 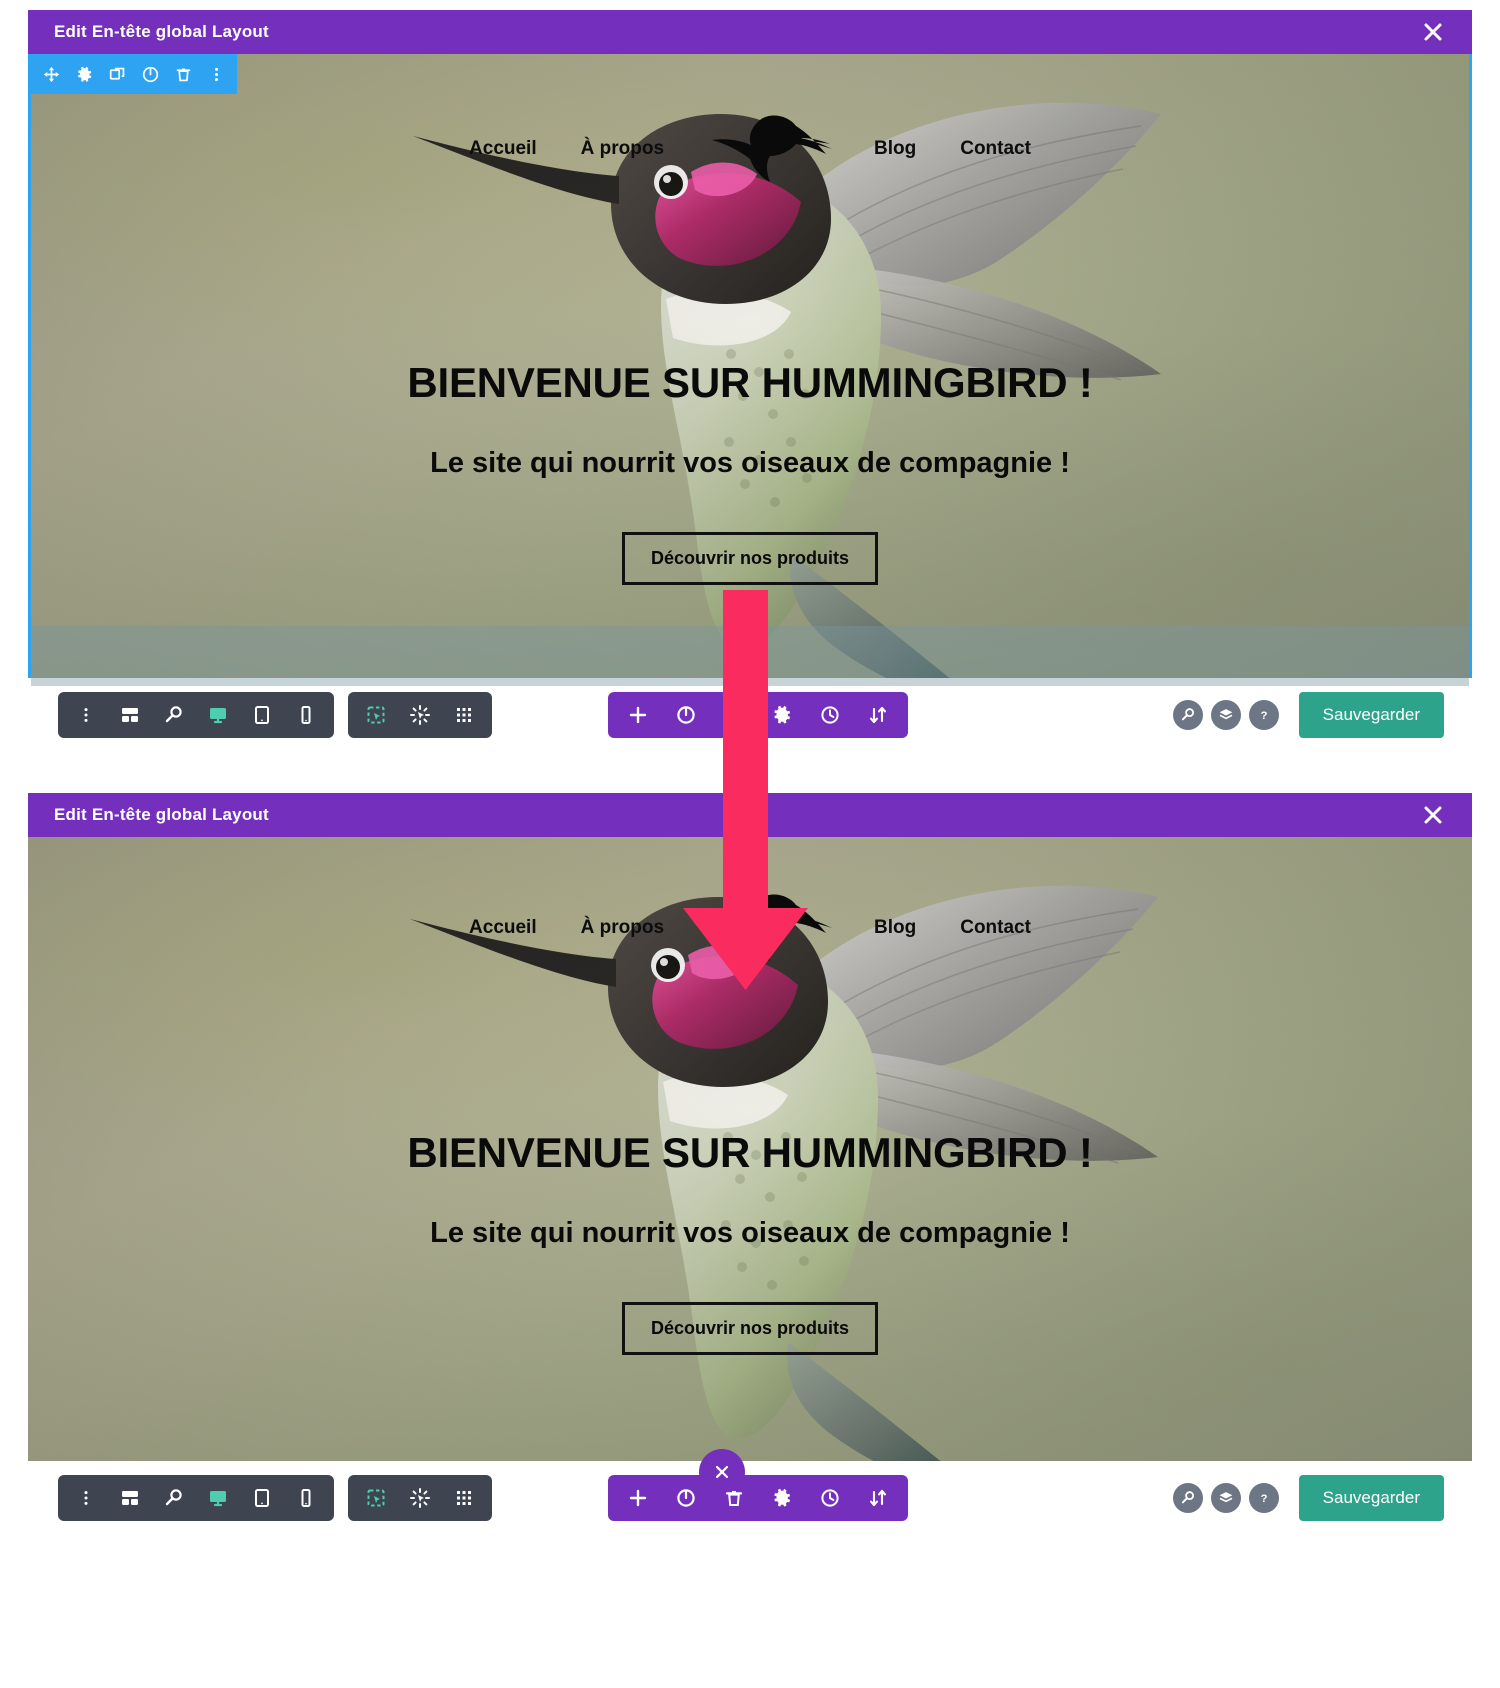 I want to click on builder-bottom-bar-bottom: ? Sauvegarder, so click(x=750, y=1498).